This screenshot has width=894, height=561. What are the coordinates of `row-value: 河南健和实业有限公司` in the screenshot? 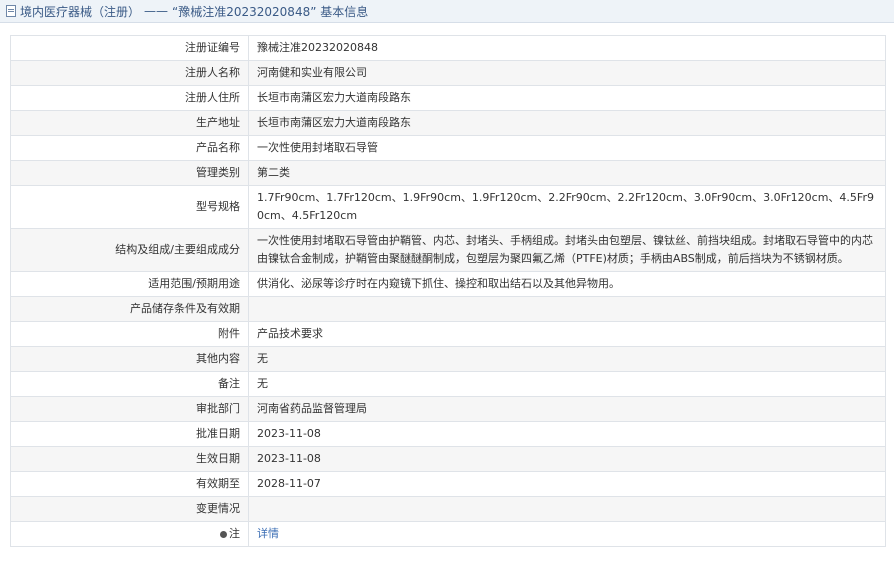 It's located at (567, 73).